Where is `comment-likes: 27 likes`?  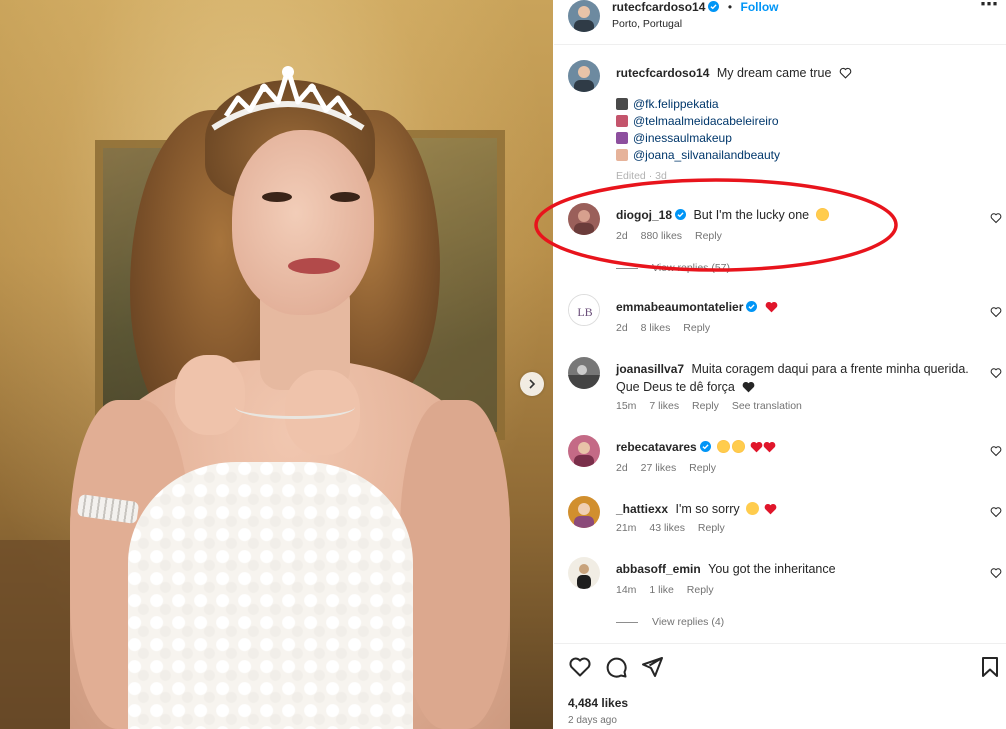 comment-likes: 27 likes is located at coordinates (659, 468).